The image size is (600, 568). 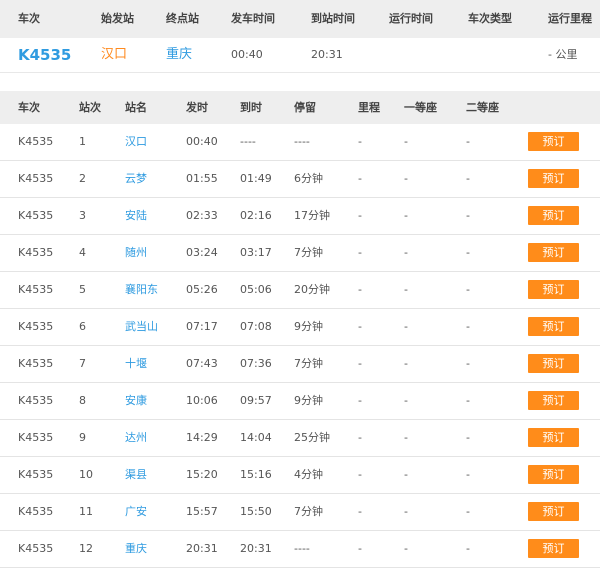 I want to click on table-row: K4535 9 达州 14:29 14:04 25分钟 - - - 预订, so click(x=300, y=438).